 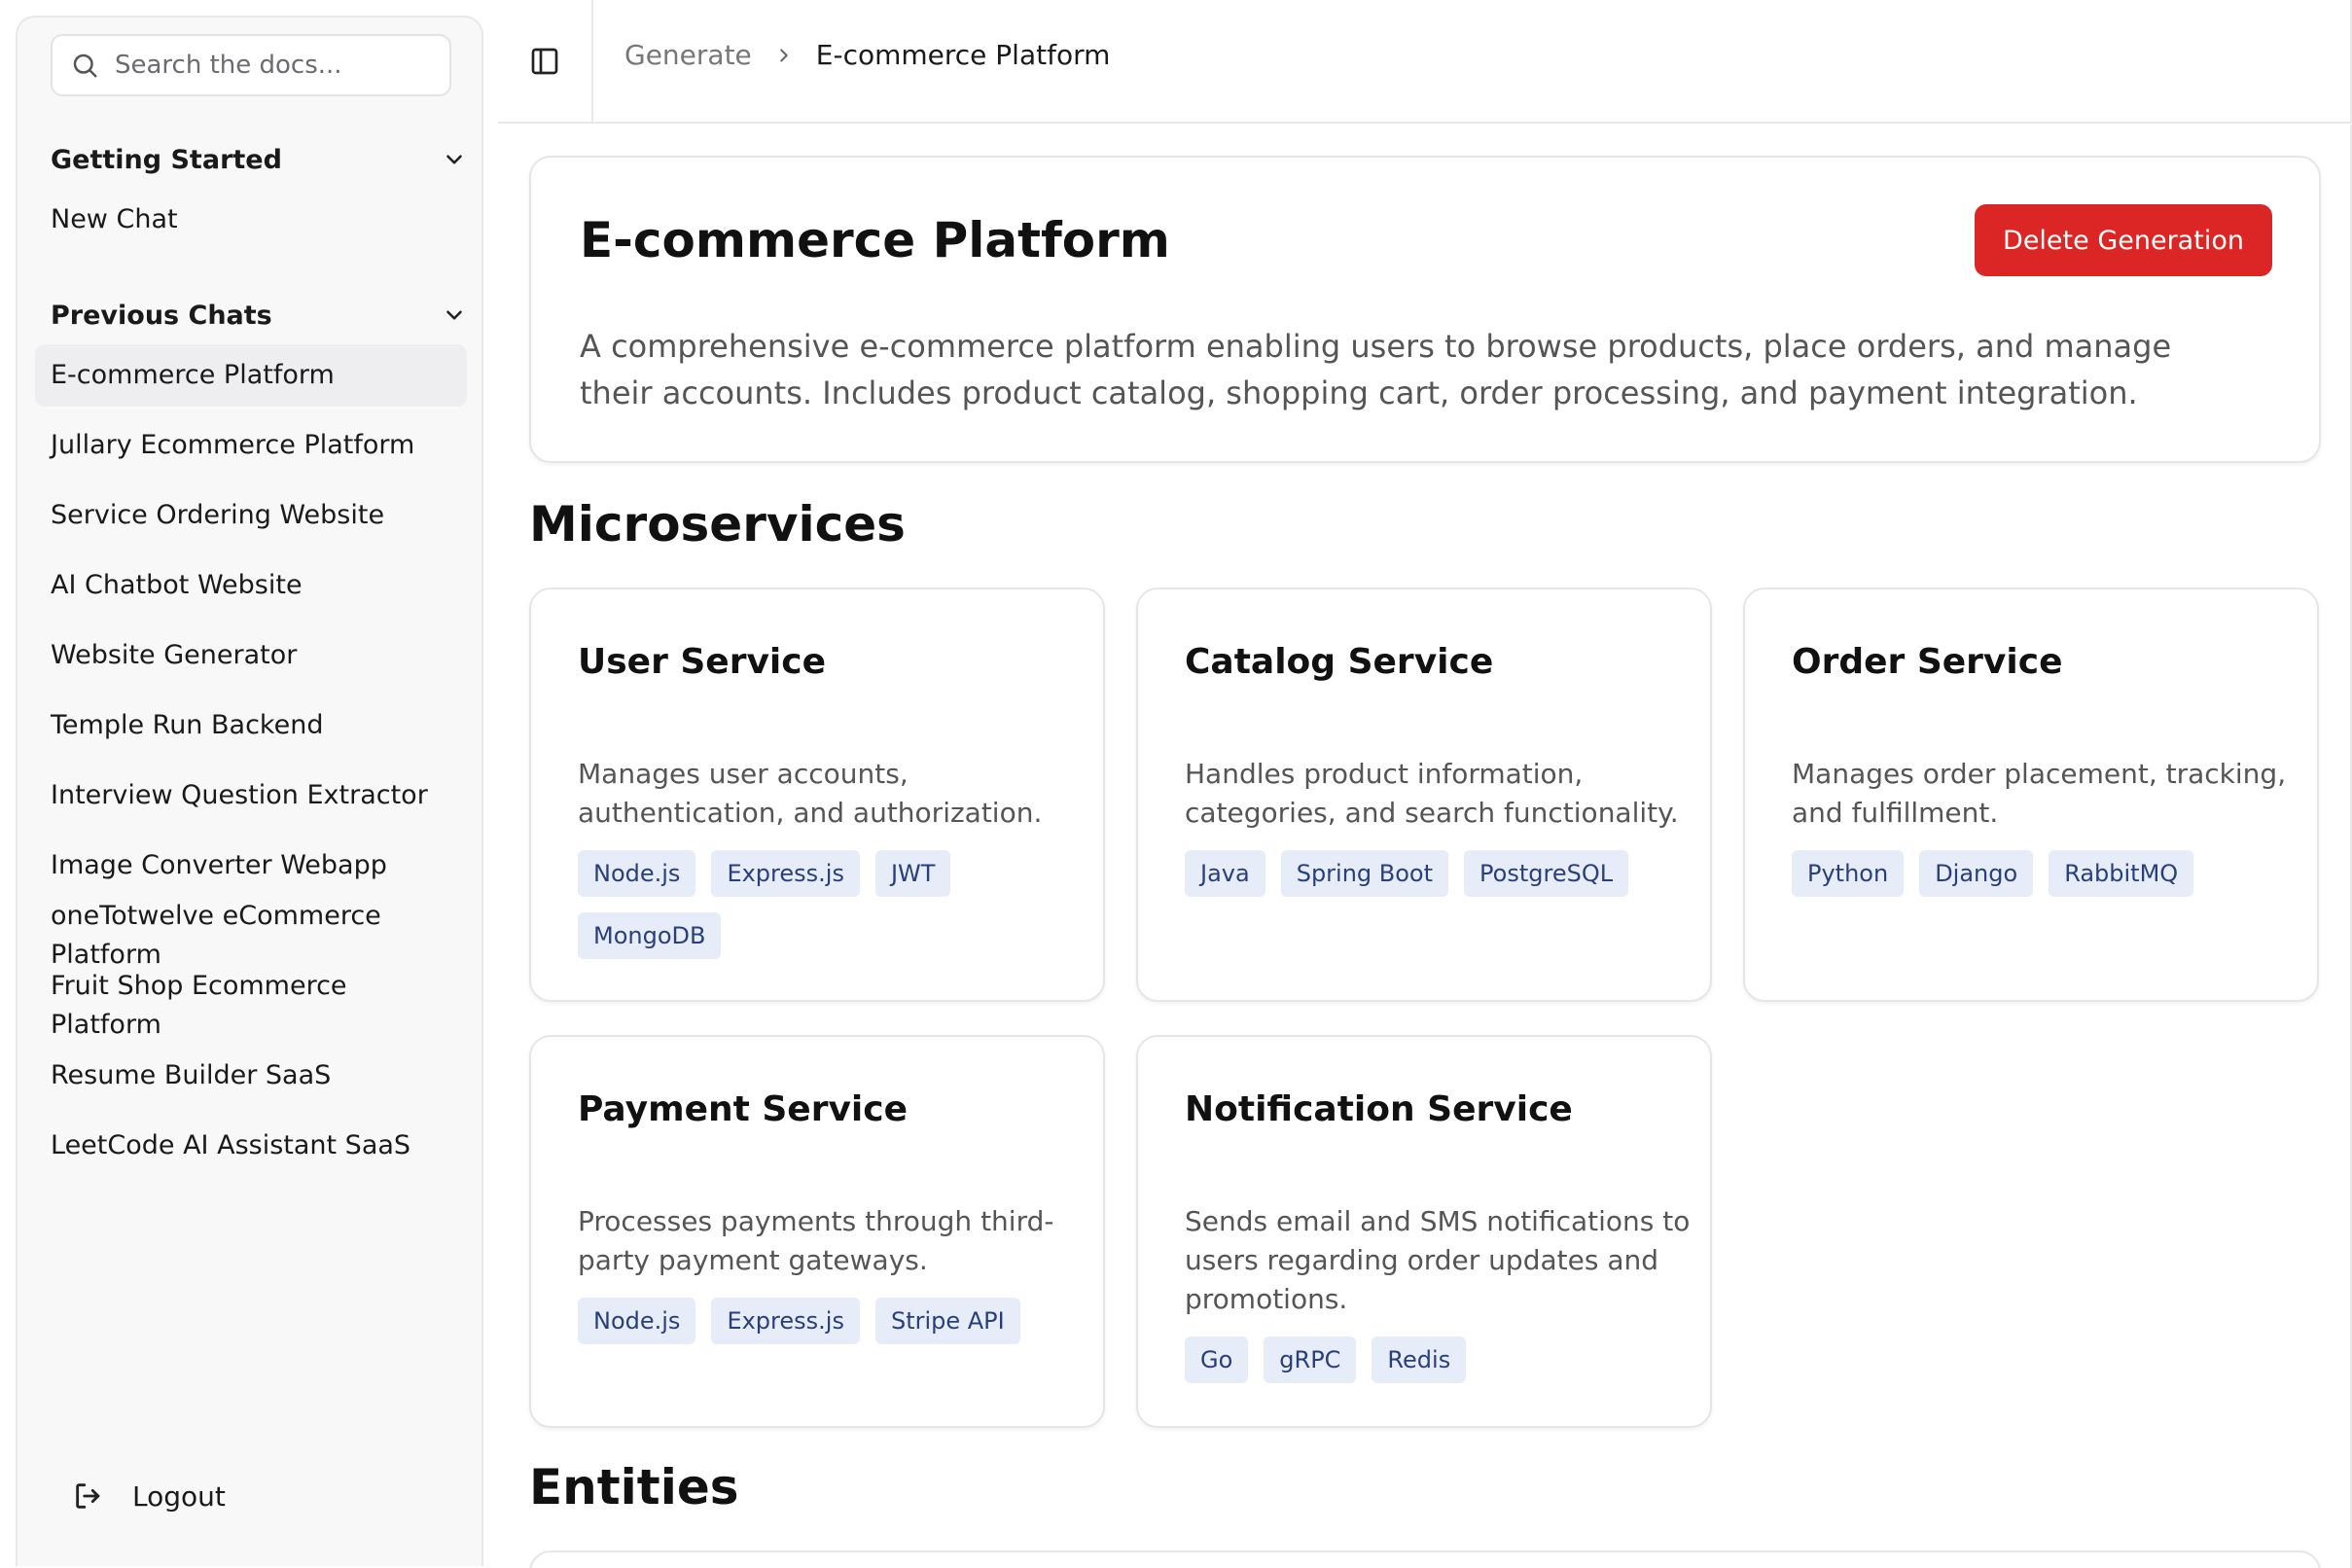 I want to click on sidebar-item-chat: Website Generator, so click(x=251, y=656).